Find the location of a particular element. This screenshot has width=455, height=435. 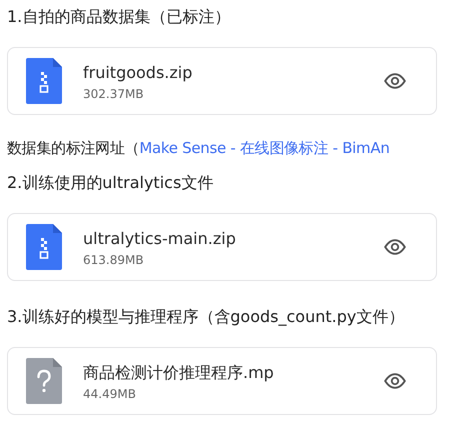

link: Make Sense - 在线图像标注 - BimAn is located at coordinates (264, 148).